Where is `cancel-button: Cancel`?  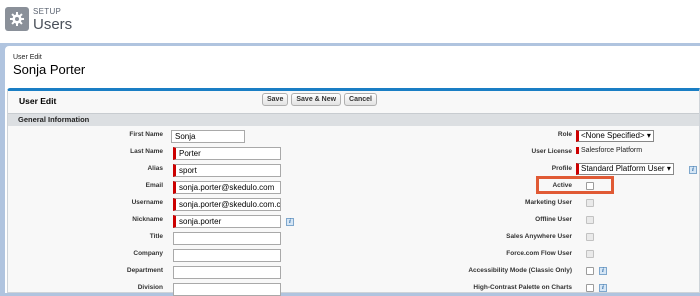 cancel-button: Cancel is located at coordinates (361, 99).